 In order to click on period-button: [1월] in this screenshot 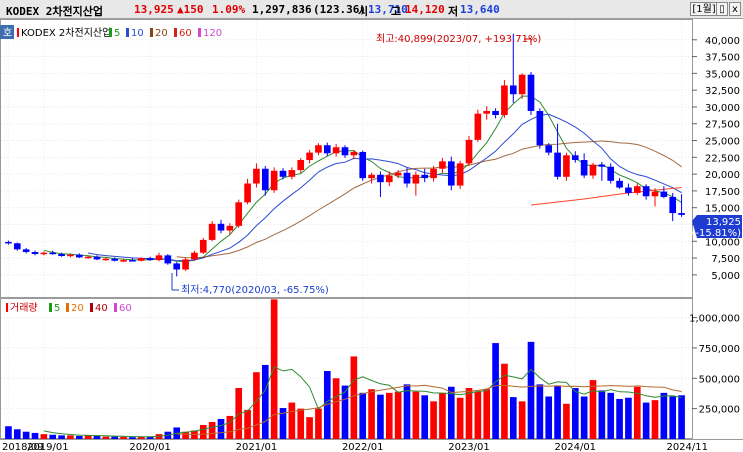, I will do `click(704, 9)`.